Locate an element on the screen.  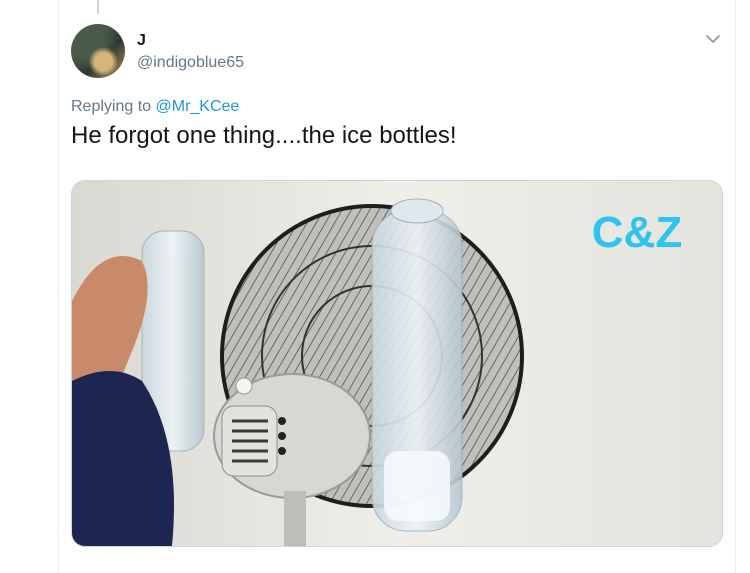
thread-line is located at coordinates (98, 7).